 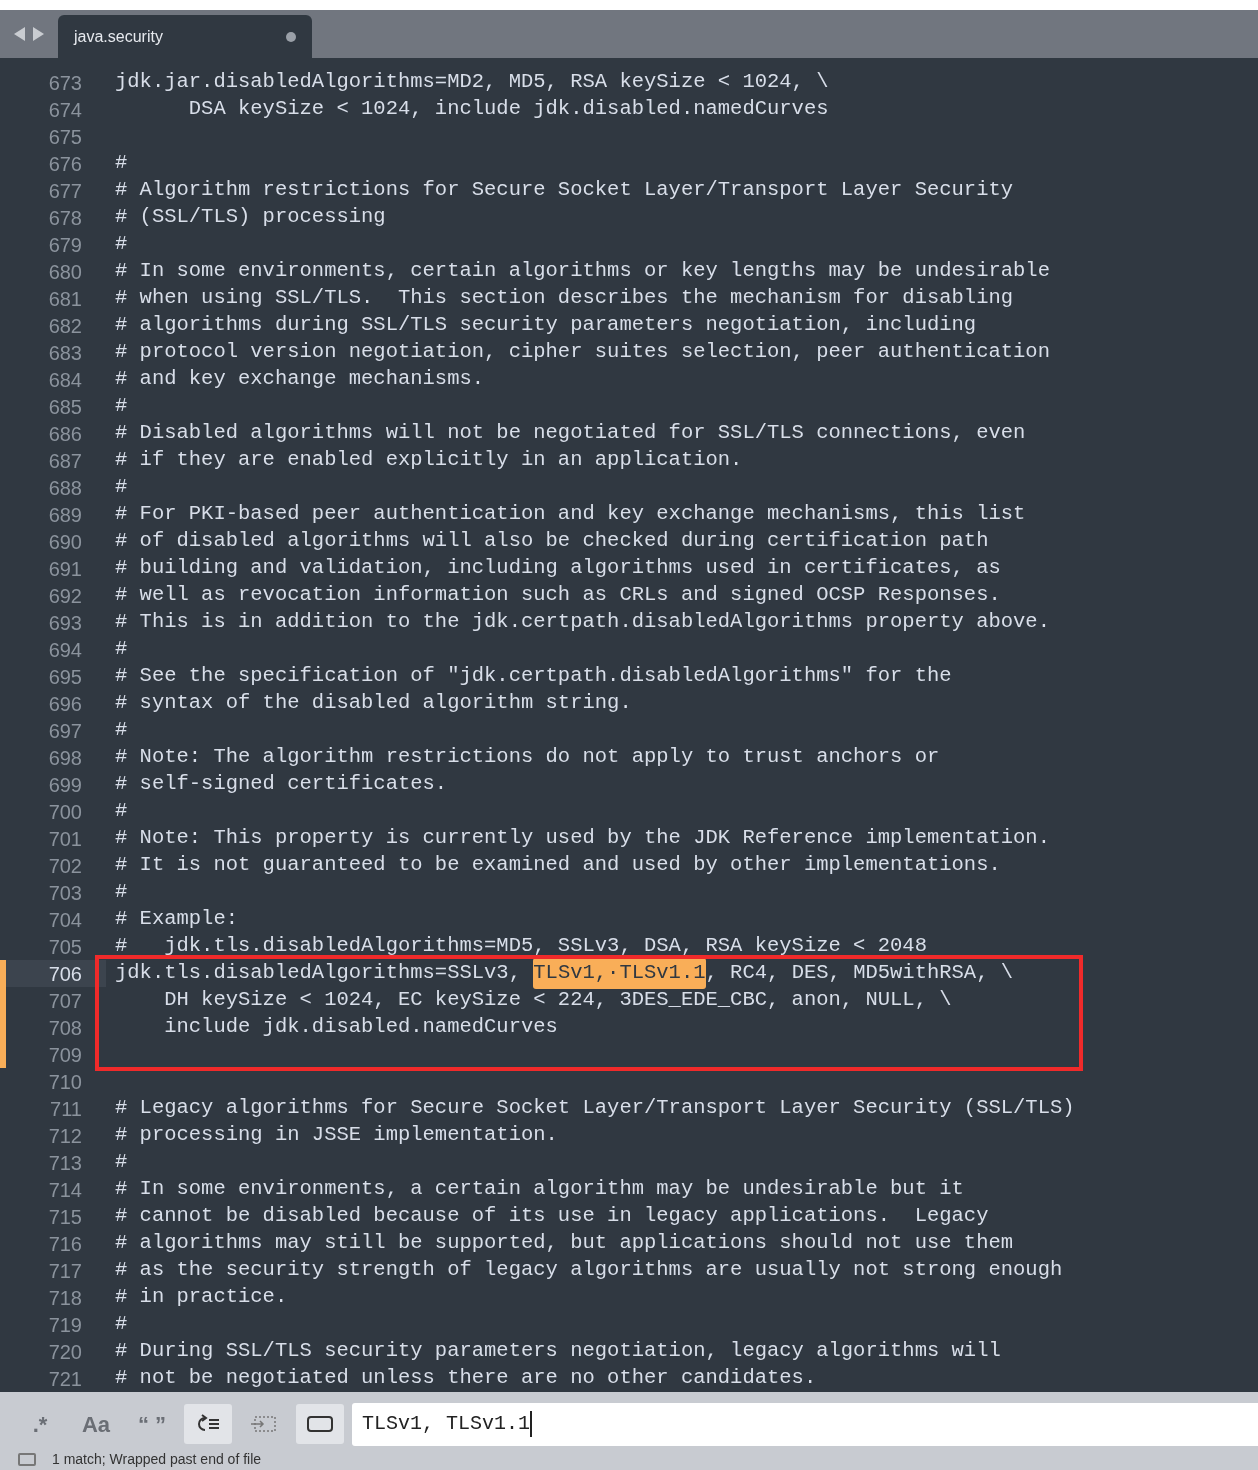 I want to click on line-number: 705, so click(x=65, y=947).